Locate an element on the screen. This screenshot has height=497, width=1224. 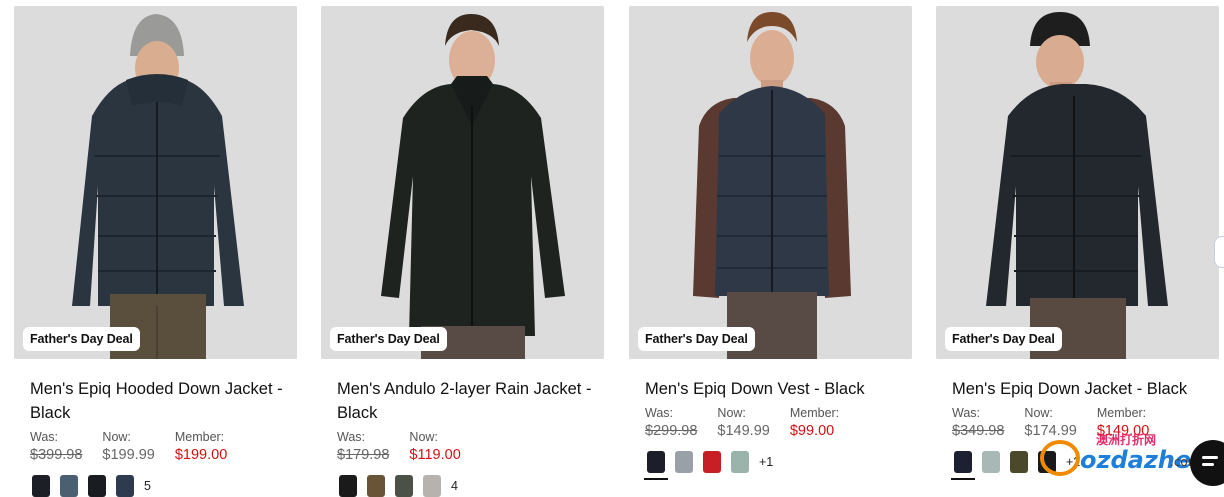
was-price: $349.98 is located at coordinates (978, 431).